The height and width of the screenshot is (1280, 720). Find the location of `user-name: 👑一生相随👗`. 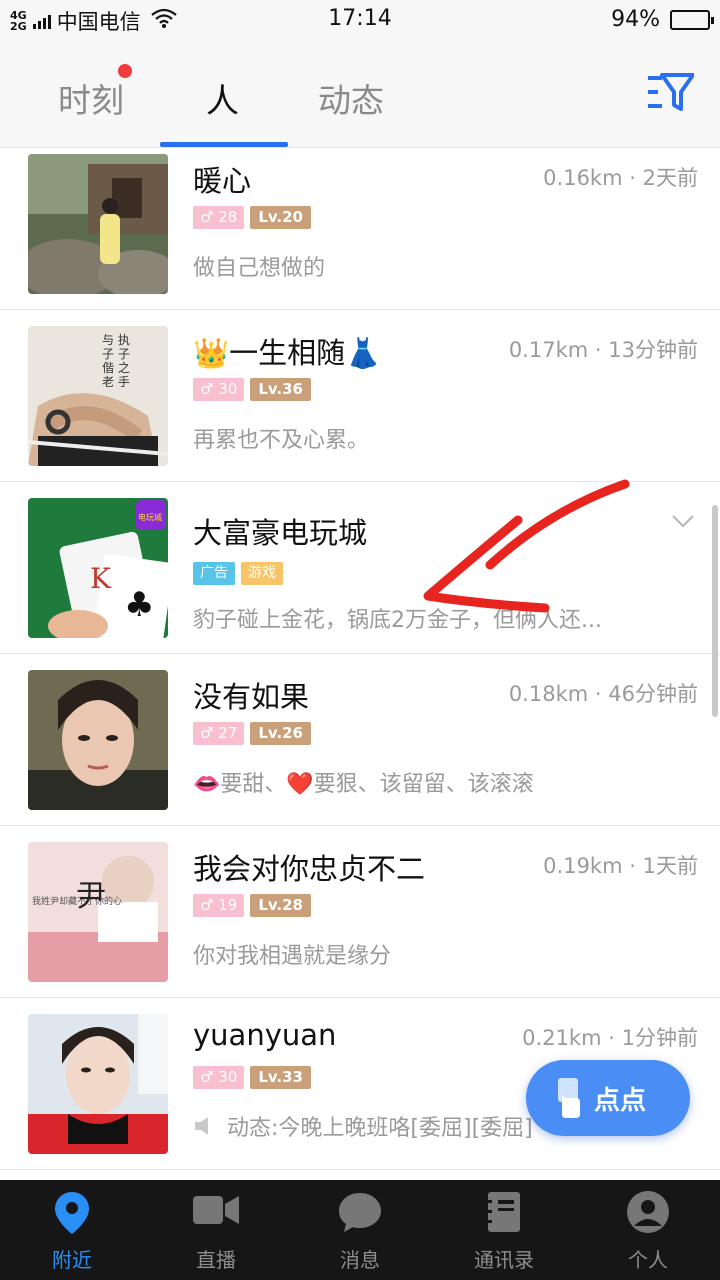

user-name: 👑一生相随👗 is located at coordinates (287, 353).